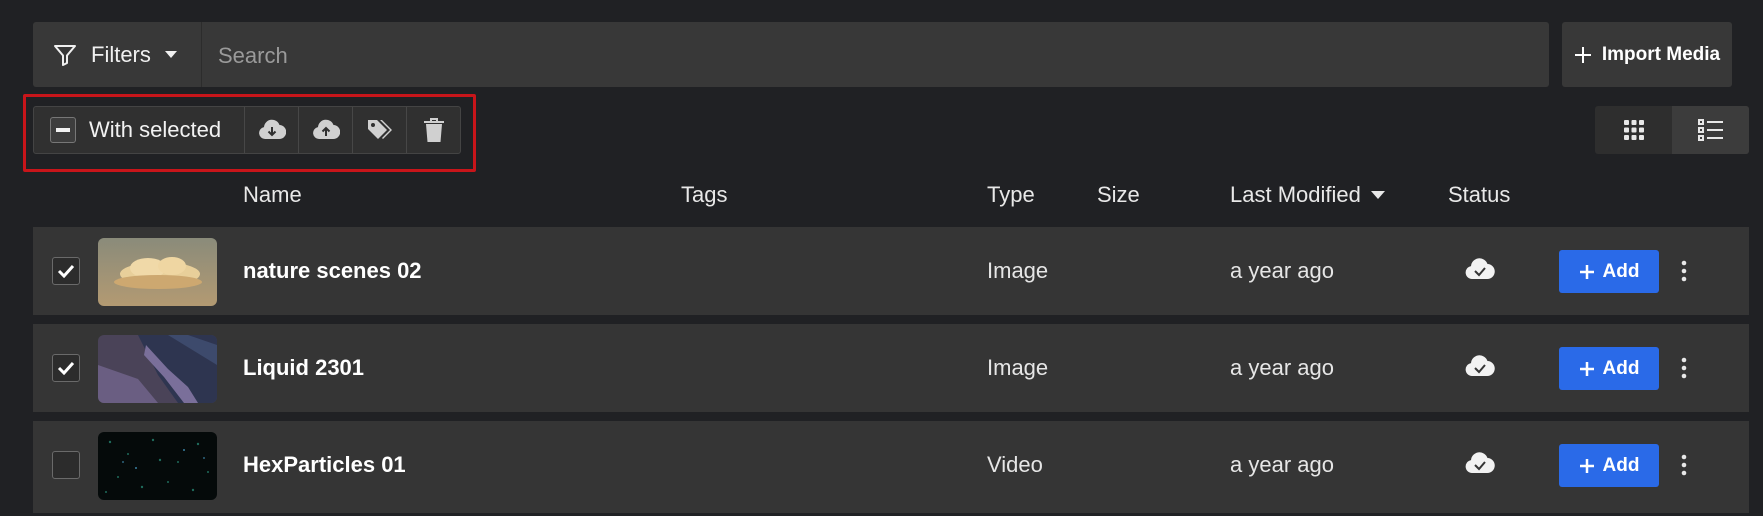  Describe the element at coordinates (1661, 54) in the screenshot. I see `import-media-label: Import Media` at that location.